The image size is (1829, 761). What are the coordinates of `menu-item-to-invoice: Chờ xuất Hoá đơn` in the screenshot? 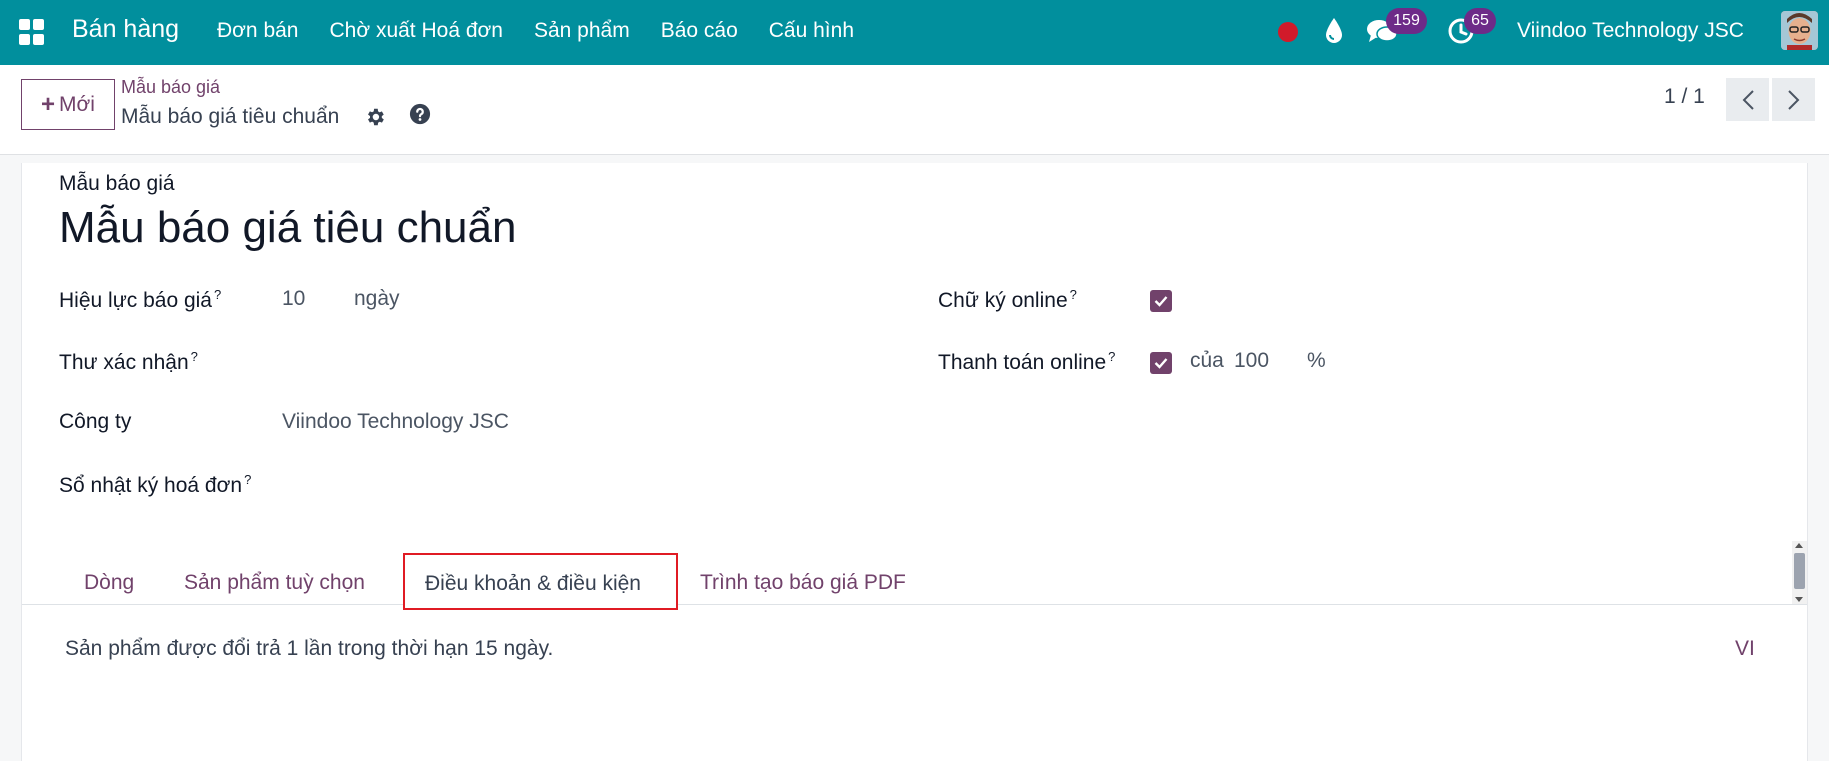 It's located at (416, 31).